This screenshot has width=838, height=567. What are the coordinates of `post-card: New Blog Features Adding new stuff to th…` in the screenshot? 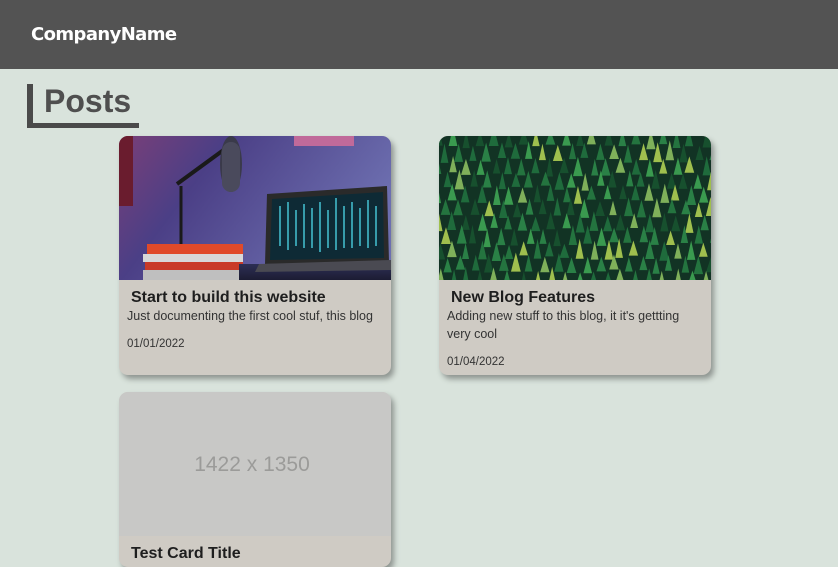 It's located at (575, 255).